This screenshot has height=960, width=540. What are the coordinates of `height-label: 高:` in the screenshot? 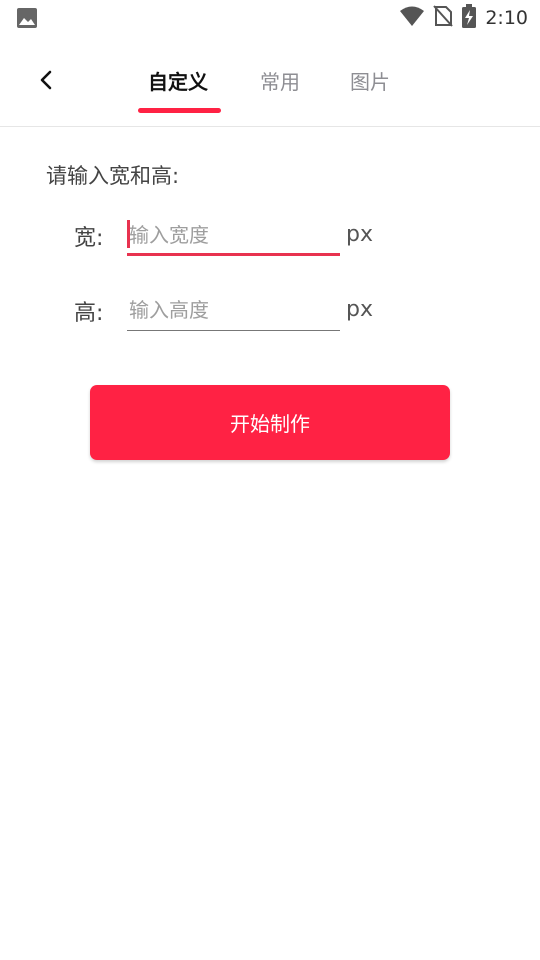 It's located at (89, 313).